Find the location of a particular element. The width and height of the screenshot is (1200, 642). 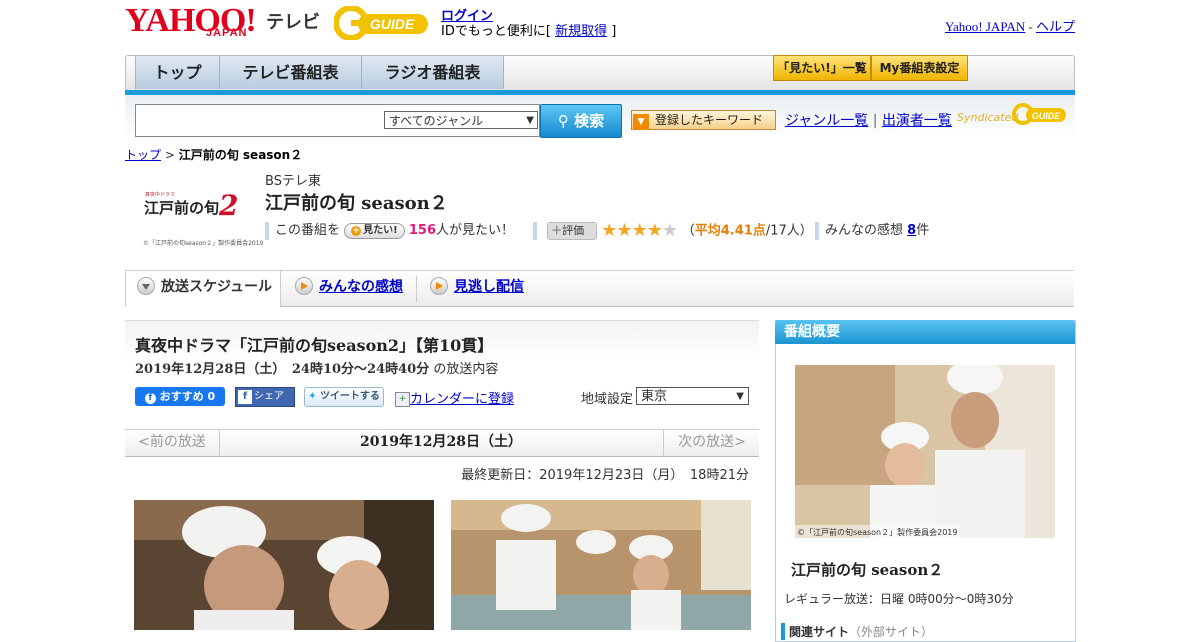

rating-info: ＋評価 ★★★★★ （平均4.41点/17人） is located at coordinates (673, 231).